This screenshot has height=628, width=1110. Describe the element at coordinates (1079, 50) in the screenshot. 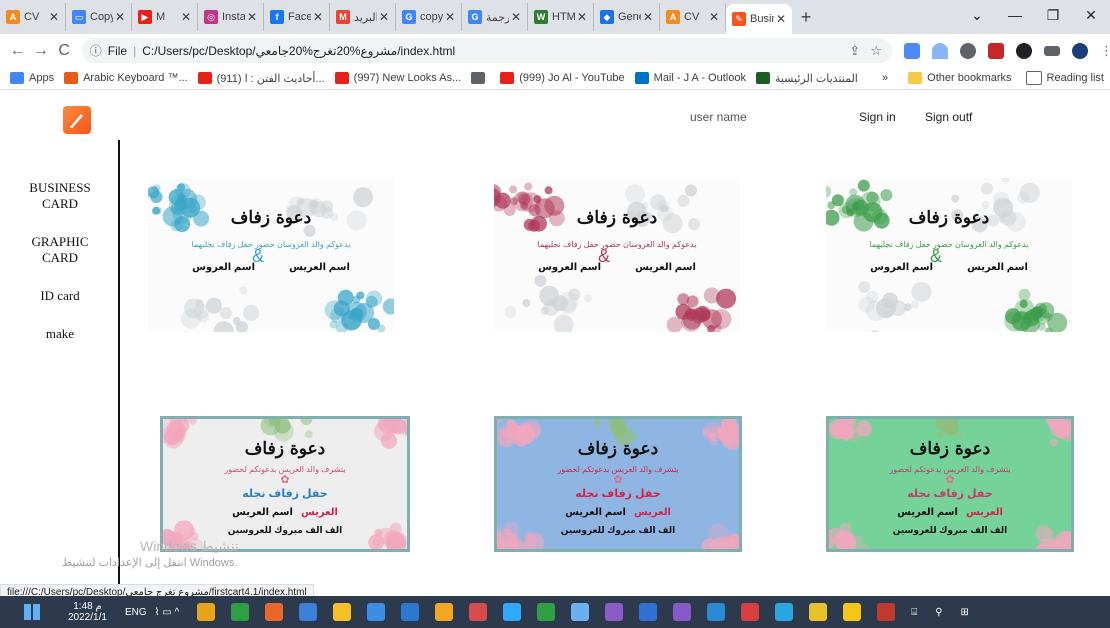

I see `profile-avatar` at that location.